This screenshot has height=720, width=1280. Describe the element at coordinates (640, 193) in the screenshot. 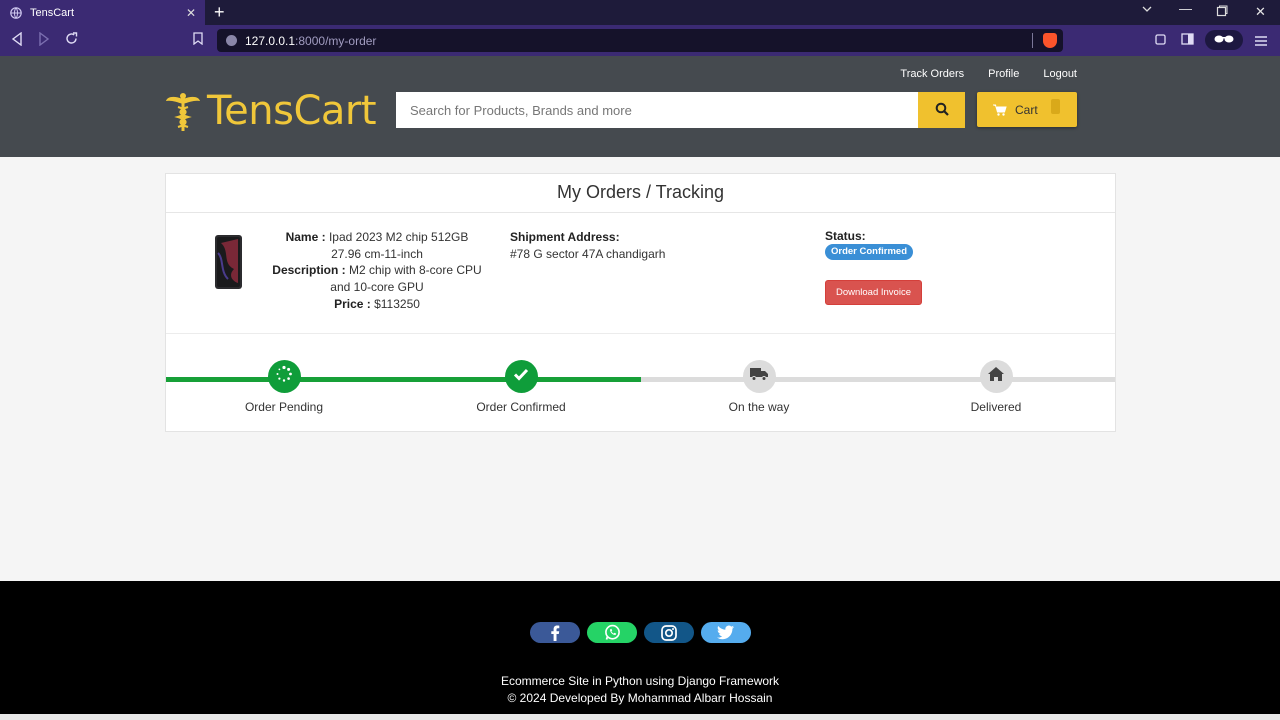

I see `page-title: My Orders / Tracking` at that location.